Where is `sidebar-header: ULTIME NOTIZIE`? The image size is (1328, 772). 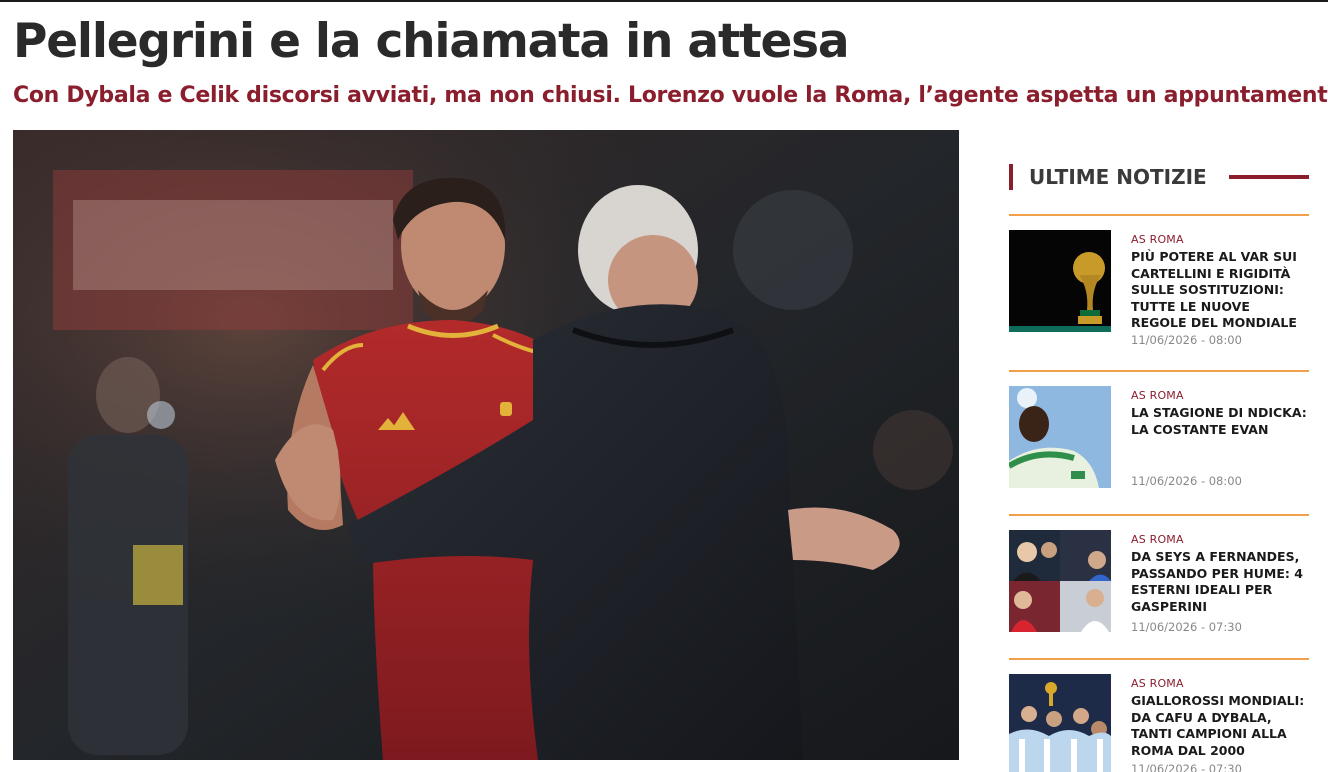
sidebar-header: ULTIME NOTIZIE is located at coordinates (1159, 178).